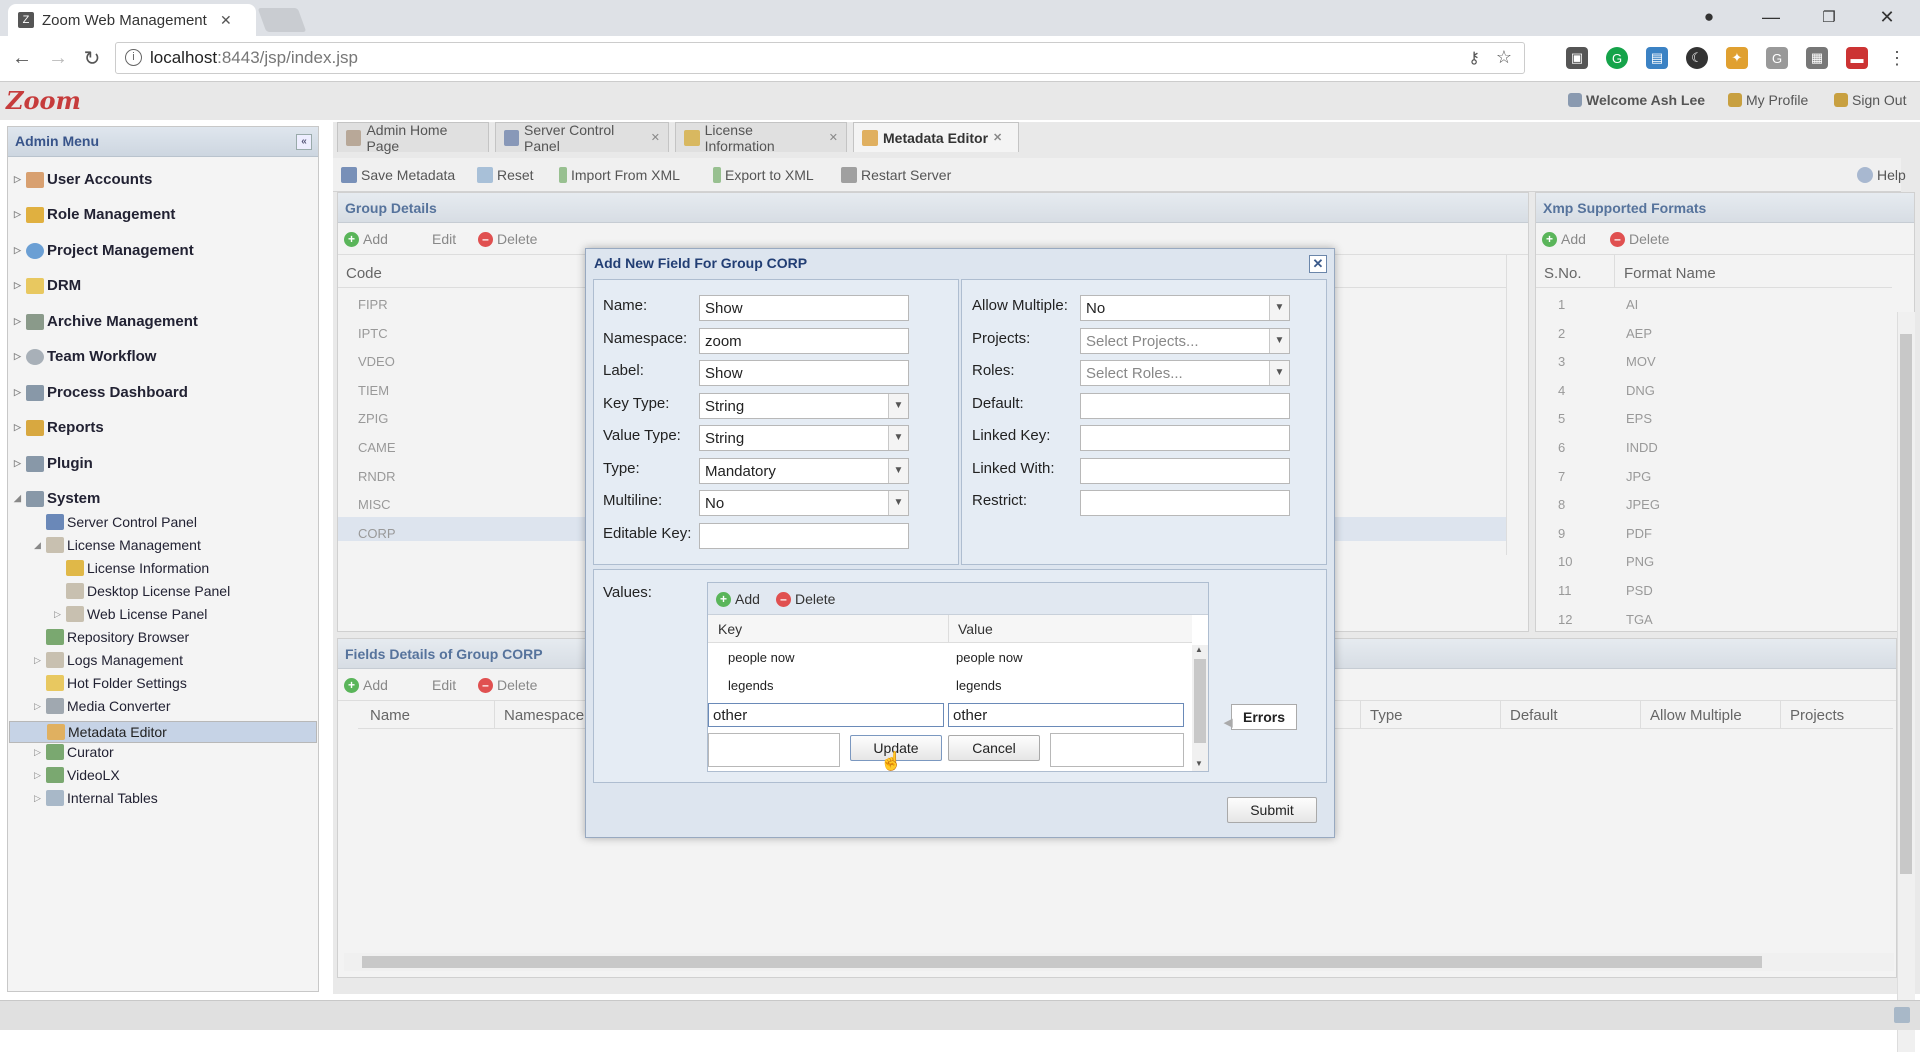 The image size is (1920, 1052). What do you see at coordinates (282, 20) in the screenshot?
I see `new-tab-button` at bounding box center [282, 20].